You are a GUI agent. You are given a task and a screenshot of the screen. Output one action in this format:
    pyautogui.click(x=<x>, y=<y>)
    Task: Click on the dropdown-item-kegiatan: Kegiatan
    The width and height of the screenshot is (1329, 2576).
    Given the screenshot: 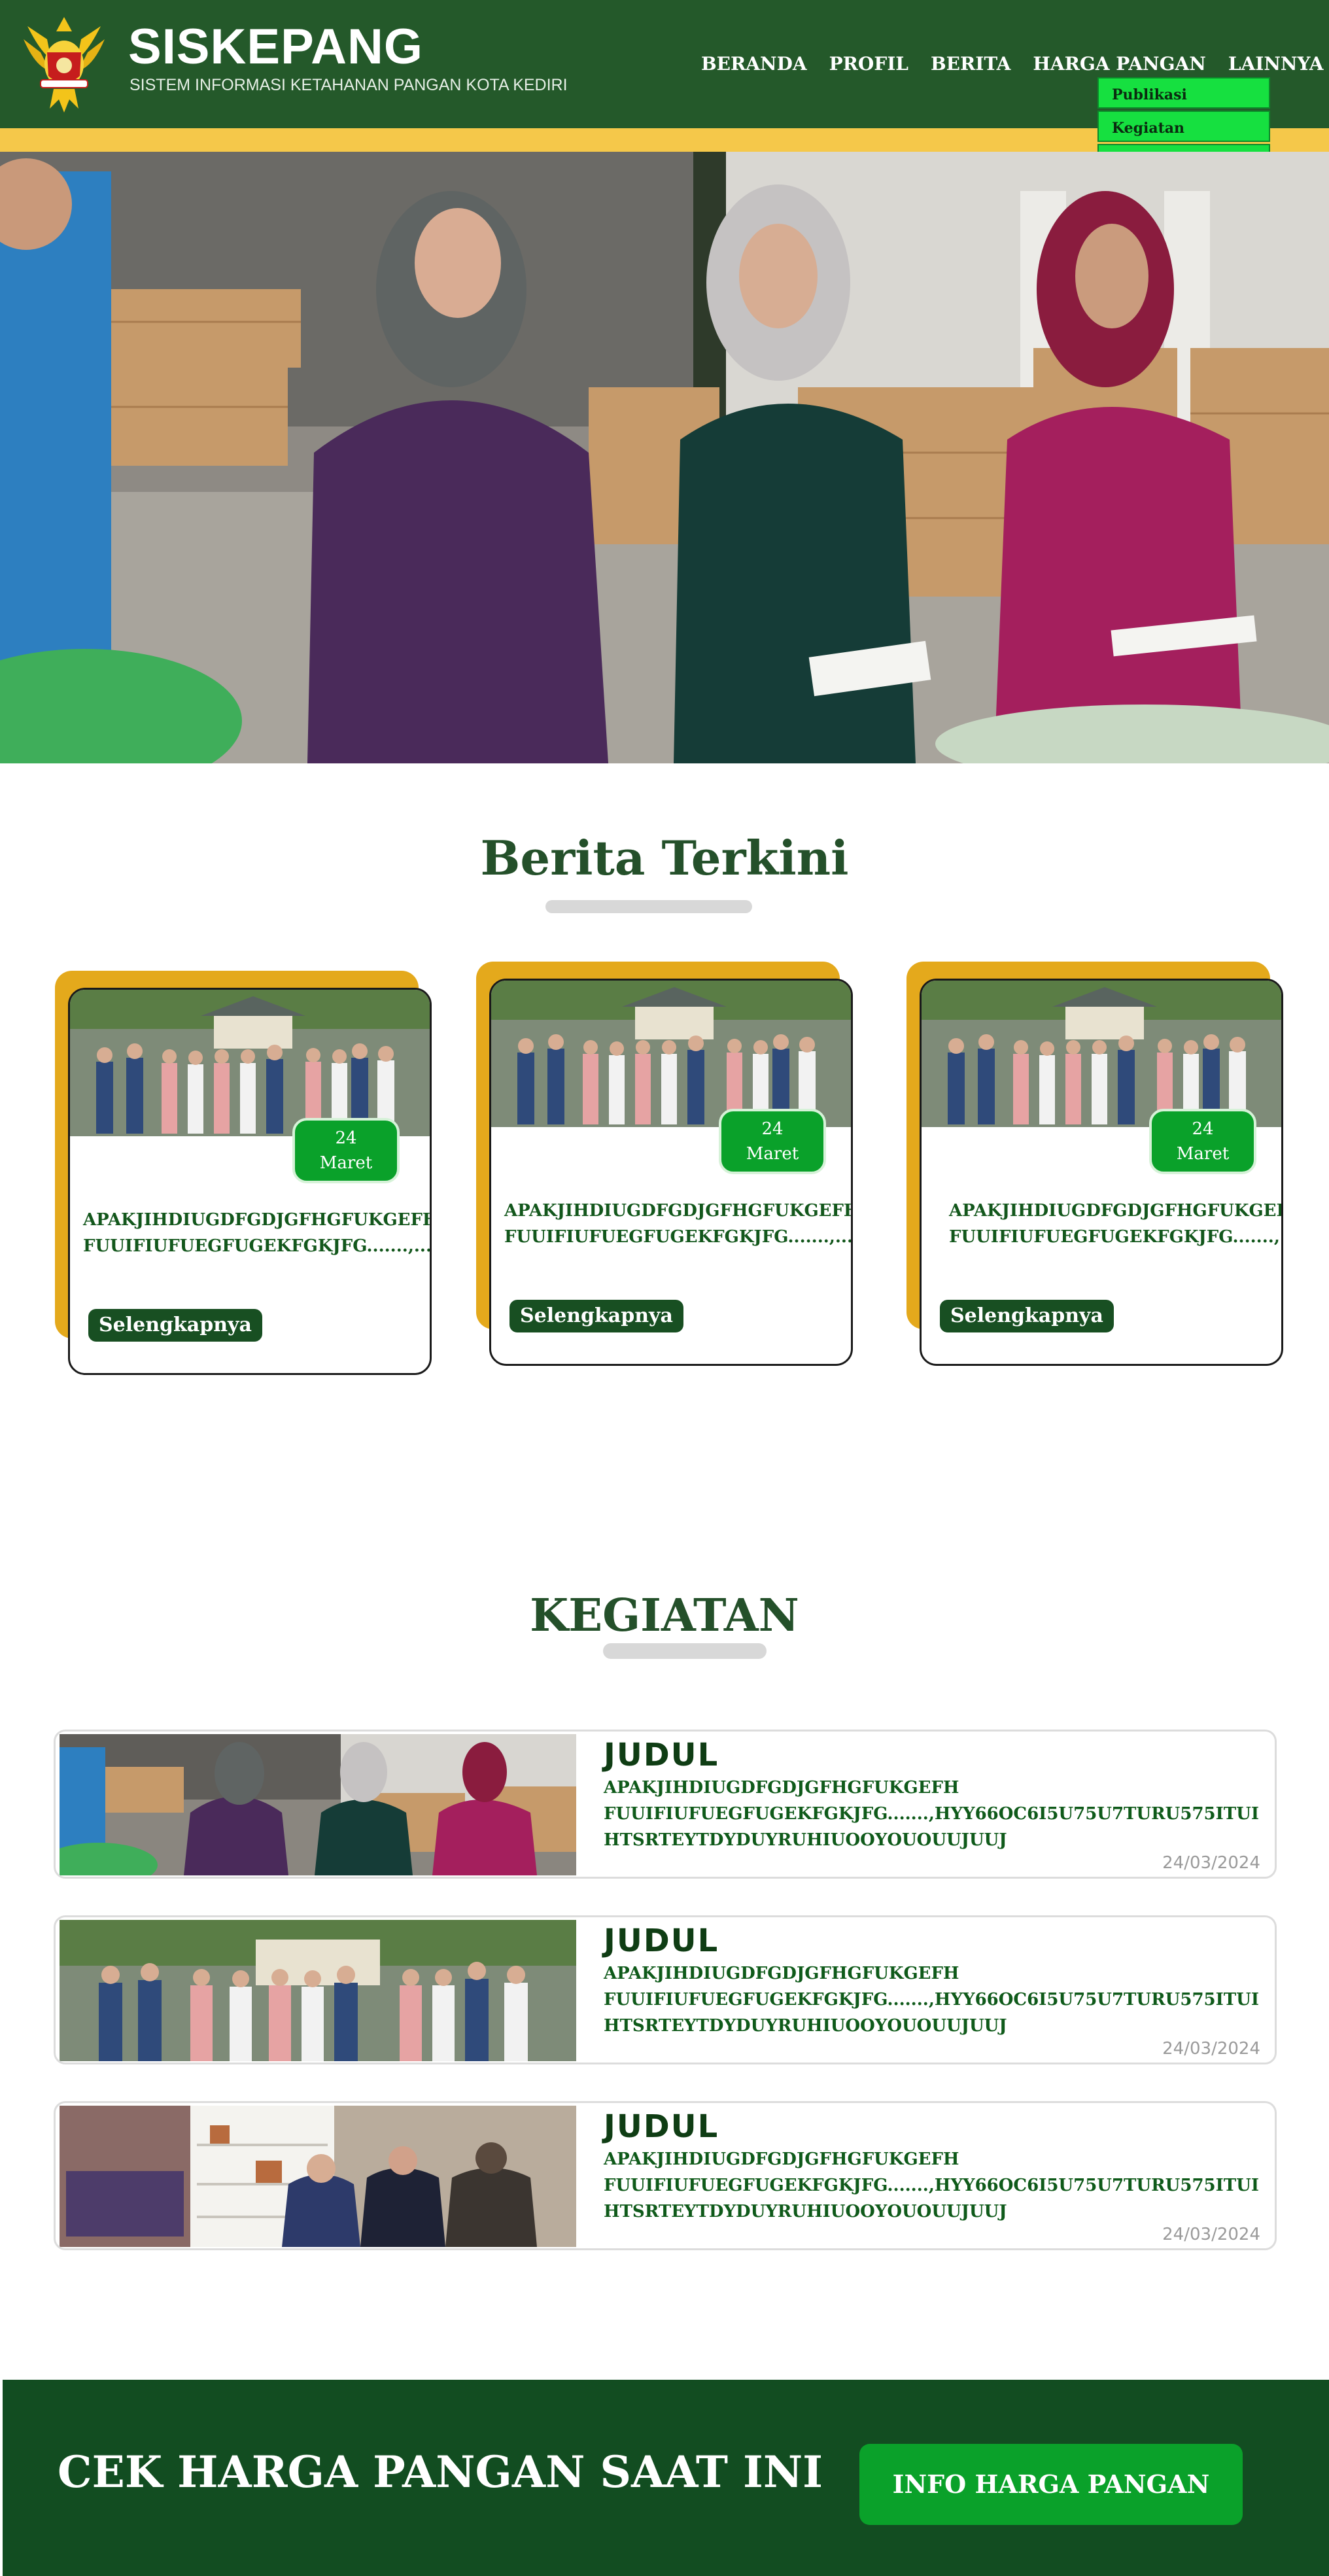 What is the action you would take?
    pyautogui.click(x=1183, y=127)
    